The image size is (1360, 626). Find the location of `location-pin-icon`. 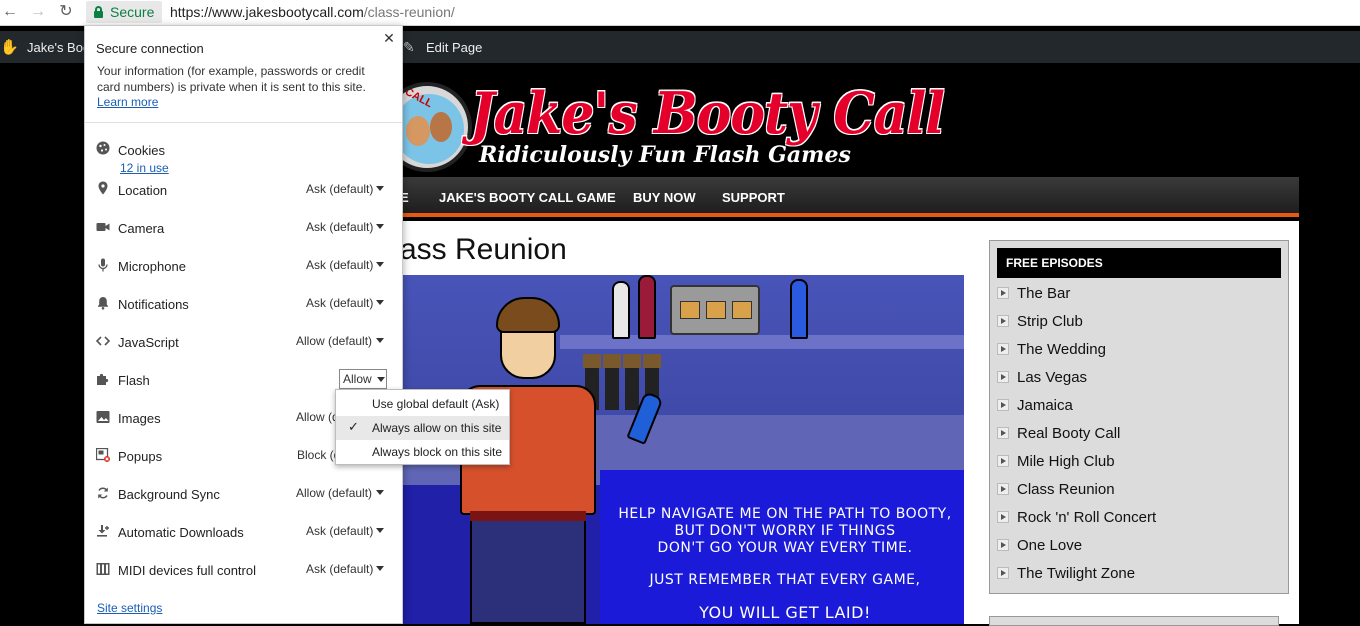

location-pin-icon is located at coordinates (103, 188).